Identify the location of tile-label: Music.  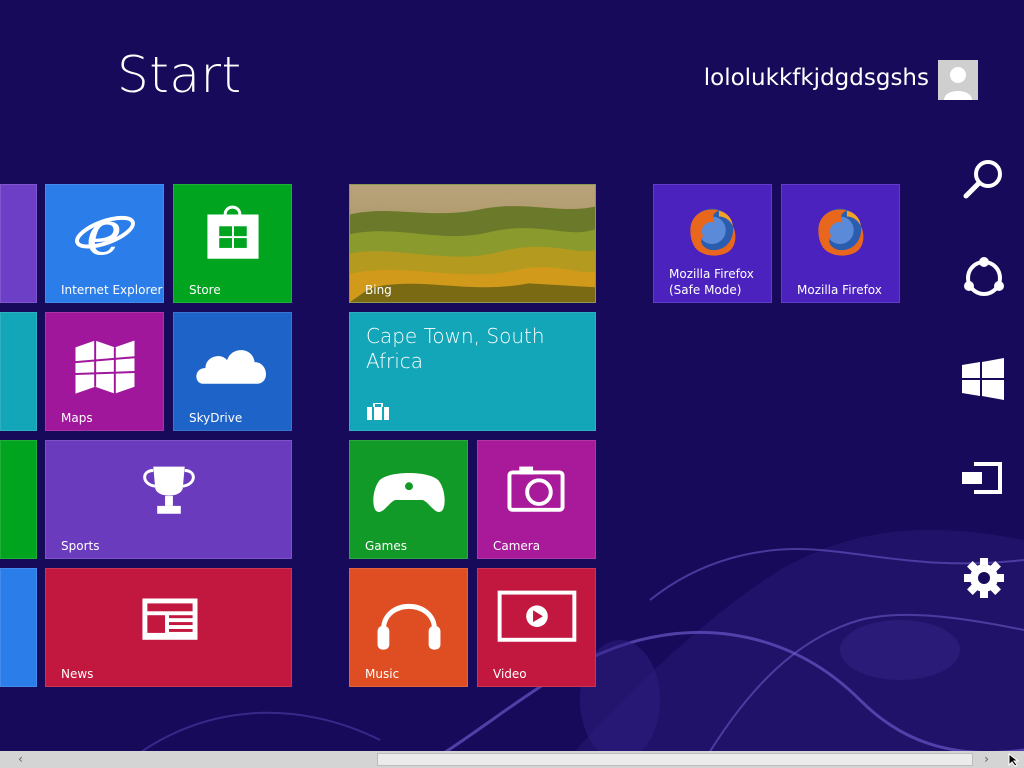
(382, 674).